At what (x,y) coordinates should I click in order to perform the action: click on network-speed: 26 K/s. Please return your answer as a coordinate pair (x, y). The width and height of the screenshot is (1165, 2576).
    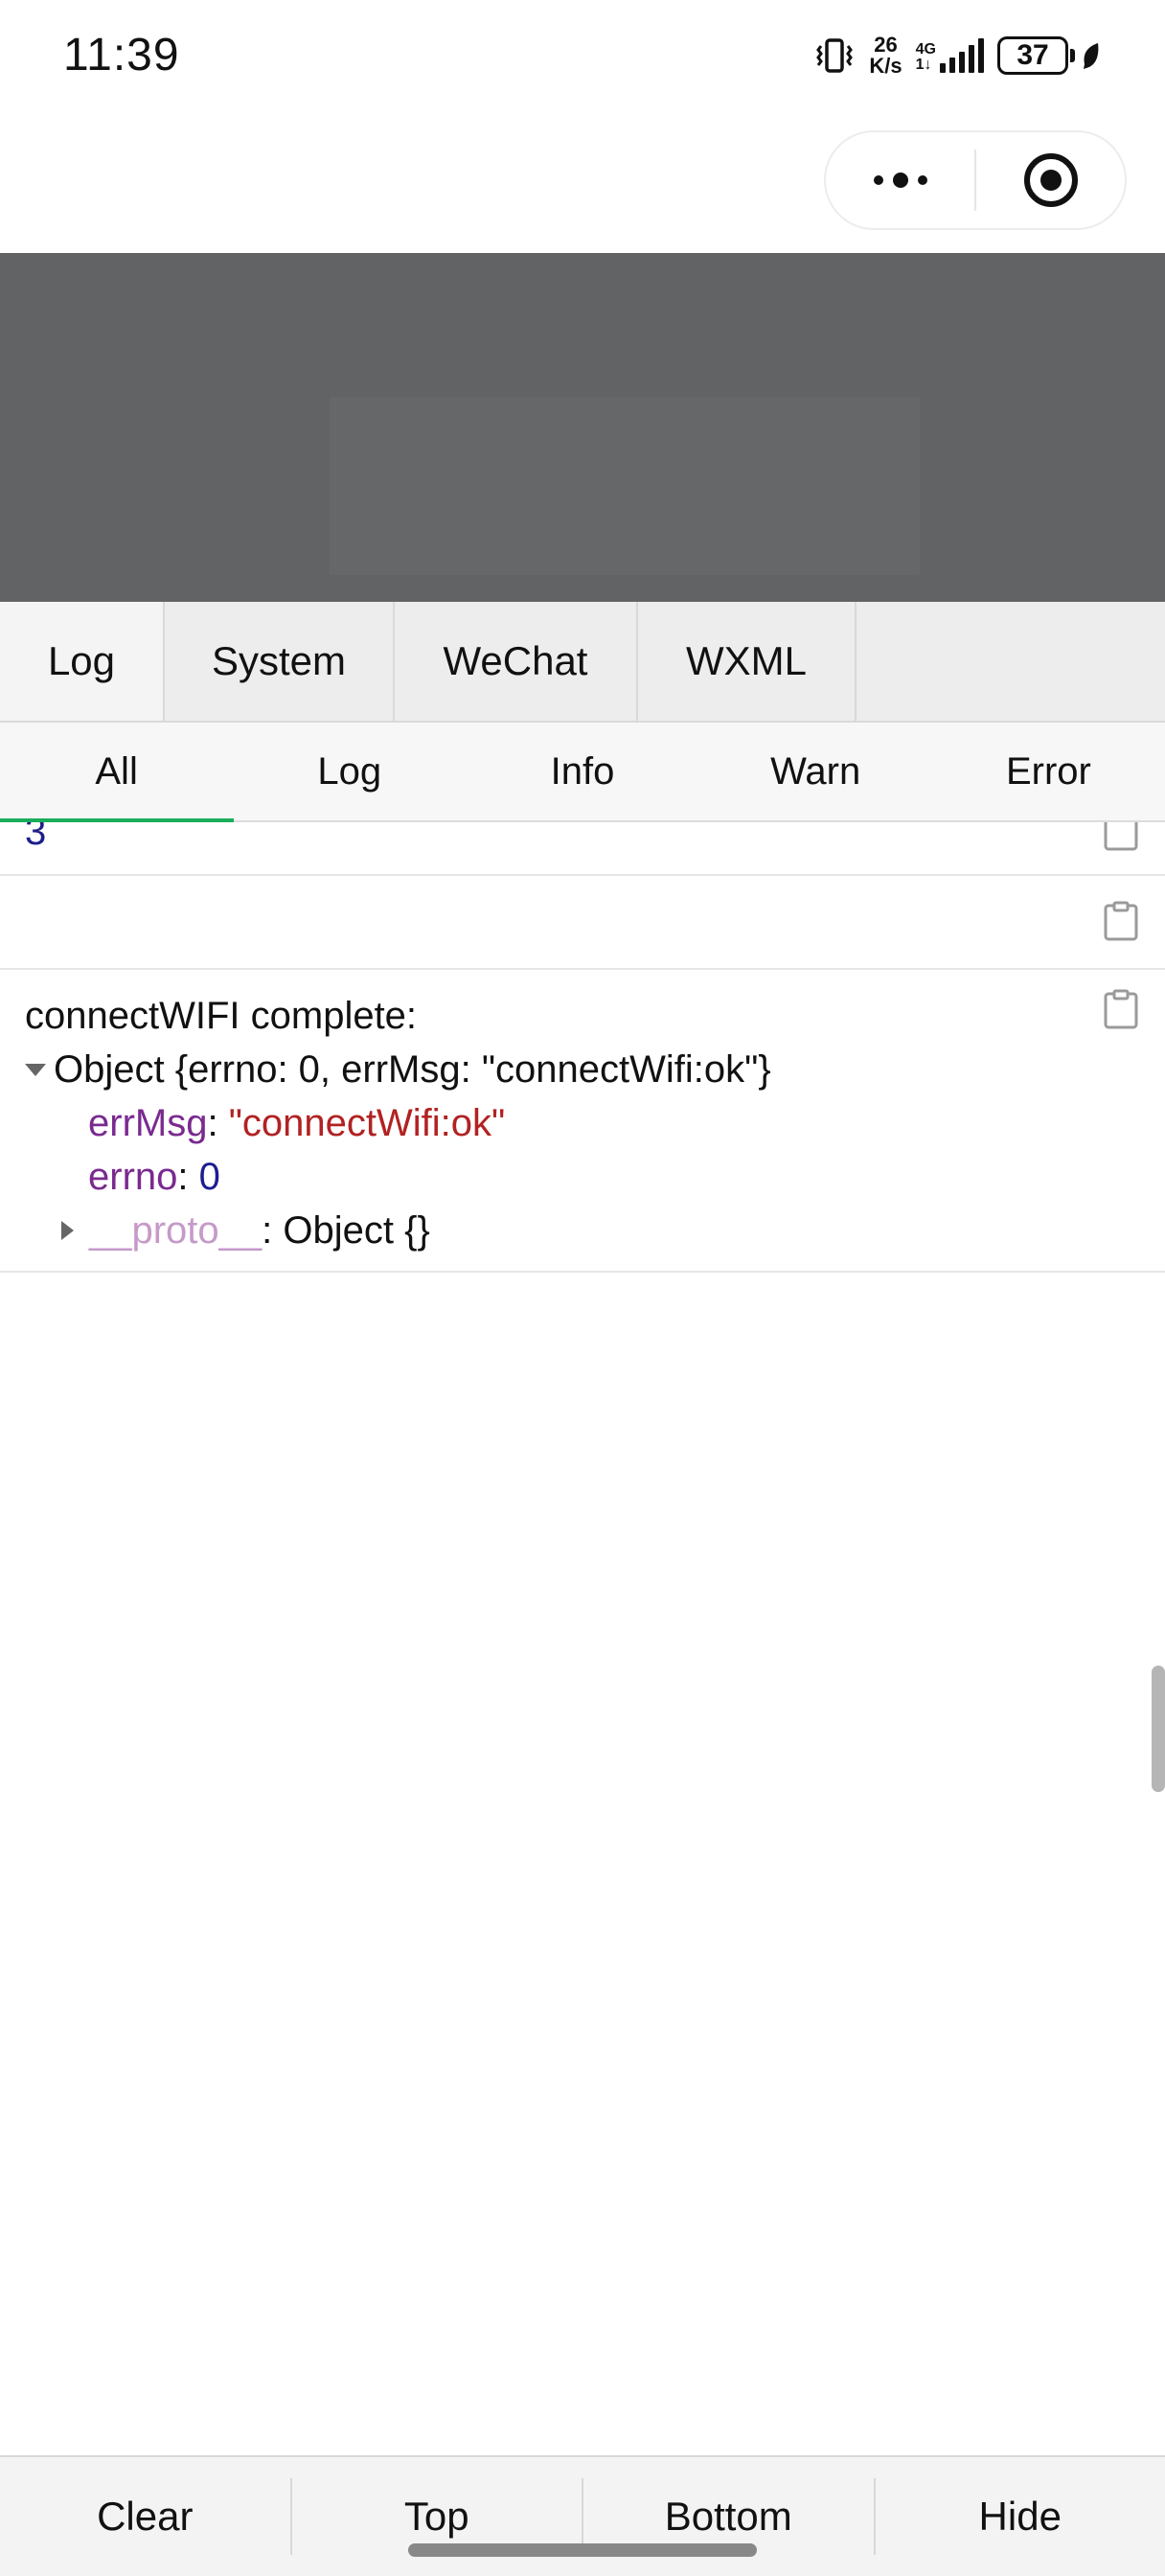
    Looking at the image, I should click on (886, 55).